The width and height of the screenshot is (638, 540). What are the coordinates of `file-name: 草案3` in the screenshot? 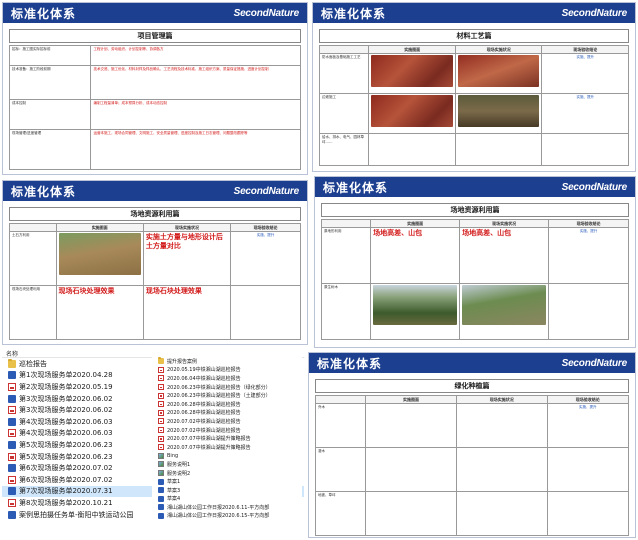 It's located at (174, 490).